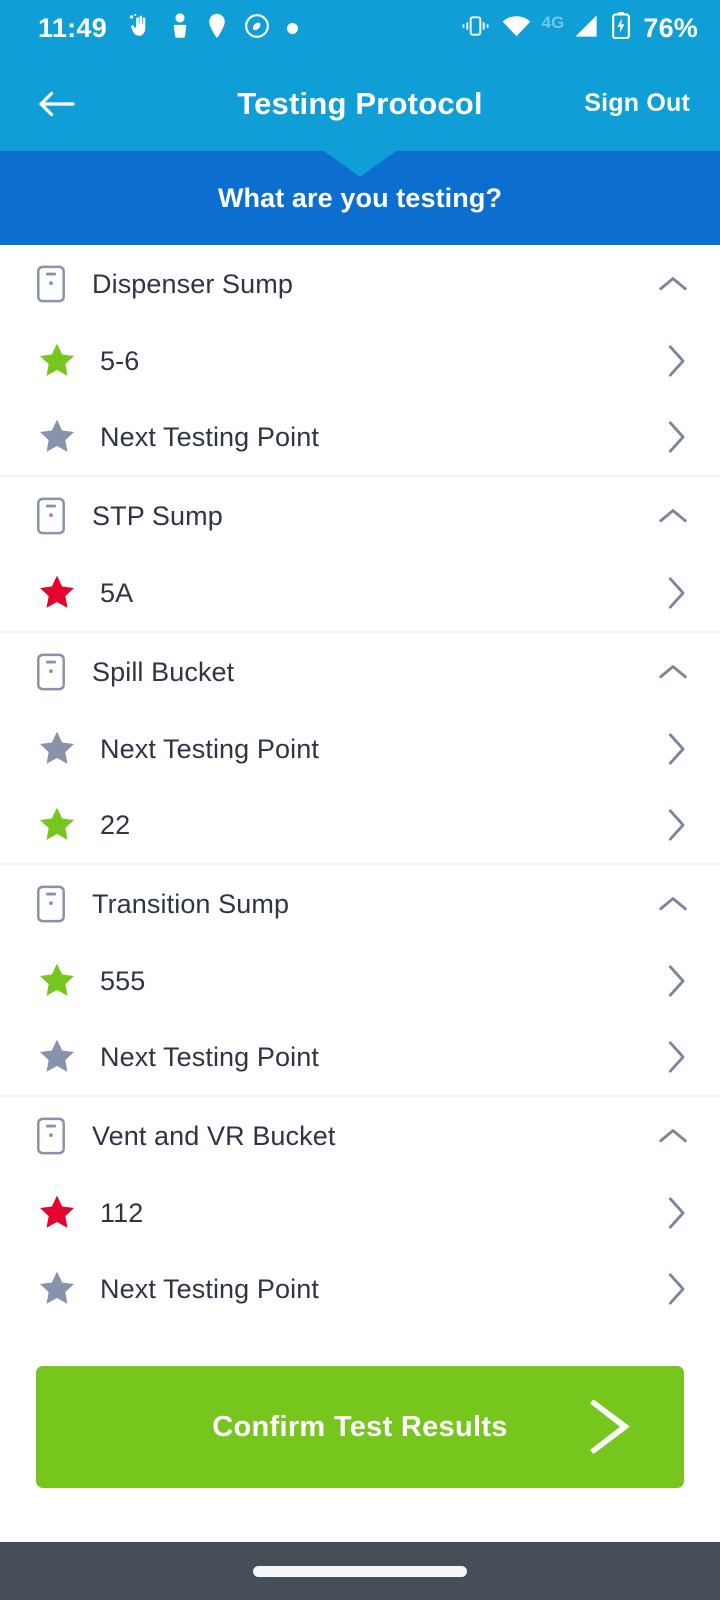 Image resolution: width=720 pixels, height=1600 pixels. I want to click on banner-question-label: What are you testing?, so click(360, 197).